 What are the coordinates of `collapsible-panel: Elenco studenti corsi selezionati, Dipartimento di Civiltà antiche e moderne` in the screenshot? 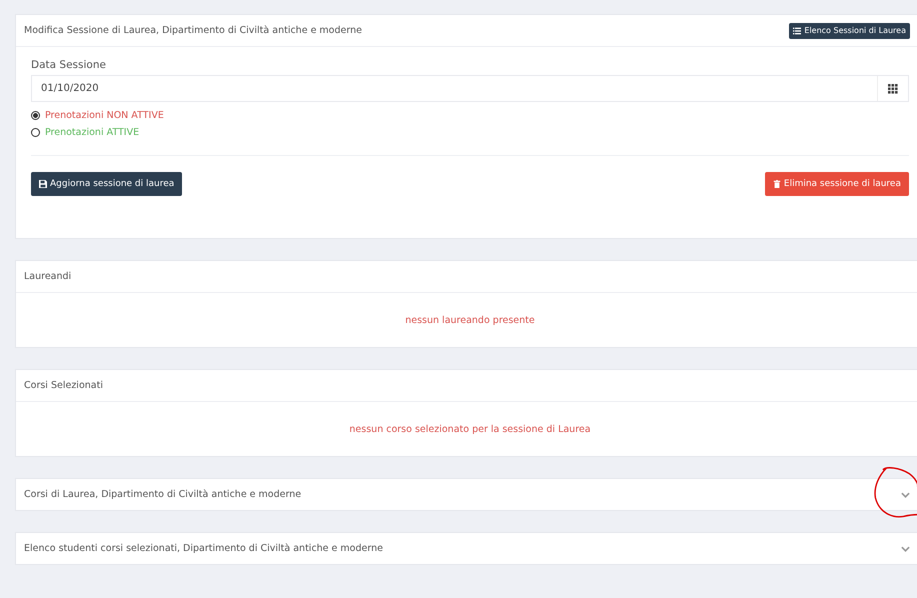 It's located at (466, 548).